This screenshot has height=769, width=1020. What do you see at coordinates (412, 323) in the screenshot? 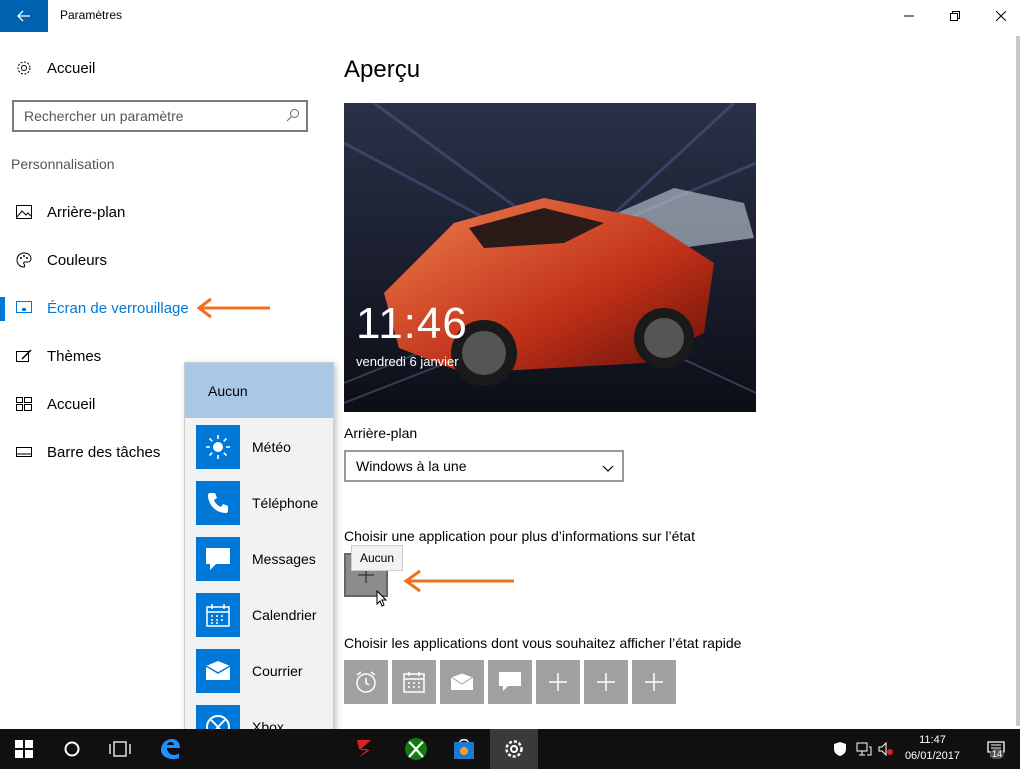
I see `preview-time: 11:46` at bounding box center [412, 323].